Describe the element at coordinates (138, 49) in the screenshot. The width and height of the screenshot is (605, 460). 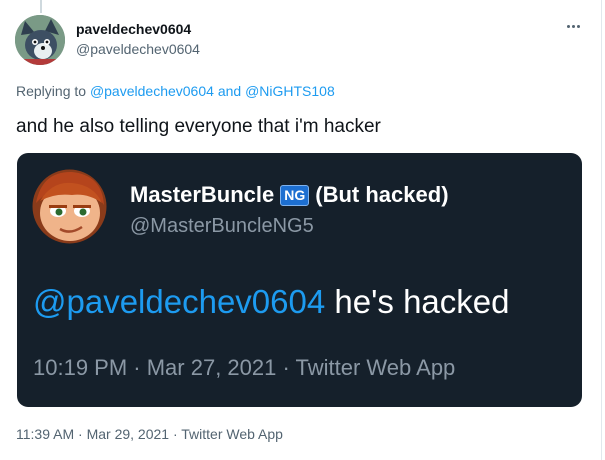
I see `author-handle: @paveldechev0604` at that location.